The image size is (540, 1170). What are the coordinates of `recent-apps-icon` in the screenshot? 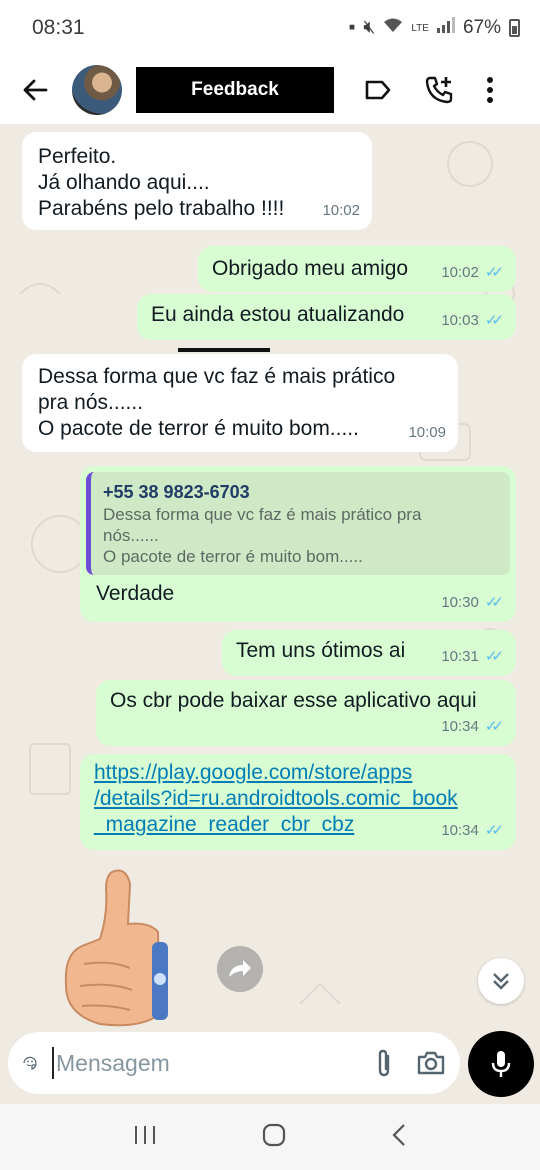 It's located at (145, 1137).